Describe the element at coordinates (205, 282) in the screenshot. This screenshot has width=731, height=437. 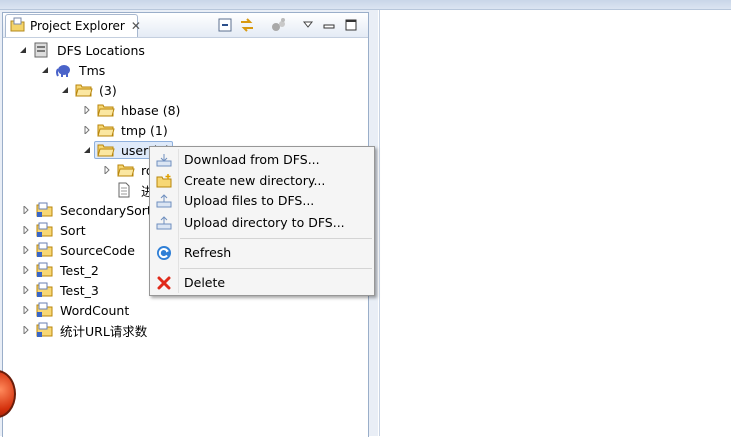
I see `menu-item-label: Delete` at that location.